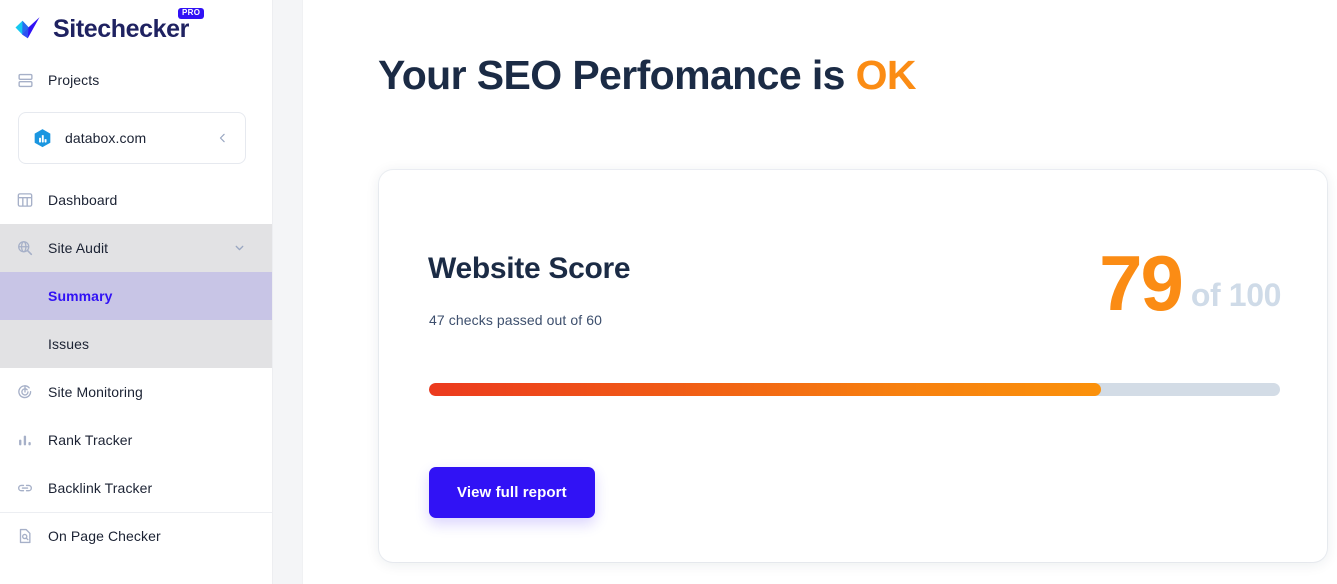 This screenshot has height=584, width=1337. Describe the element at coordinates (83, 200) in the screenshot. I see `sidebar-item-dashboard-label: Dashboard` at that location.